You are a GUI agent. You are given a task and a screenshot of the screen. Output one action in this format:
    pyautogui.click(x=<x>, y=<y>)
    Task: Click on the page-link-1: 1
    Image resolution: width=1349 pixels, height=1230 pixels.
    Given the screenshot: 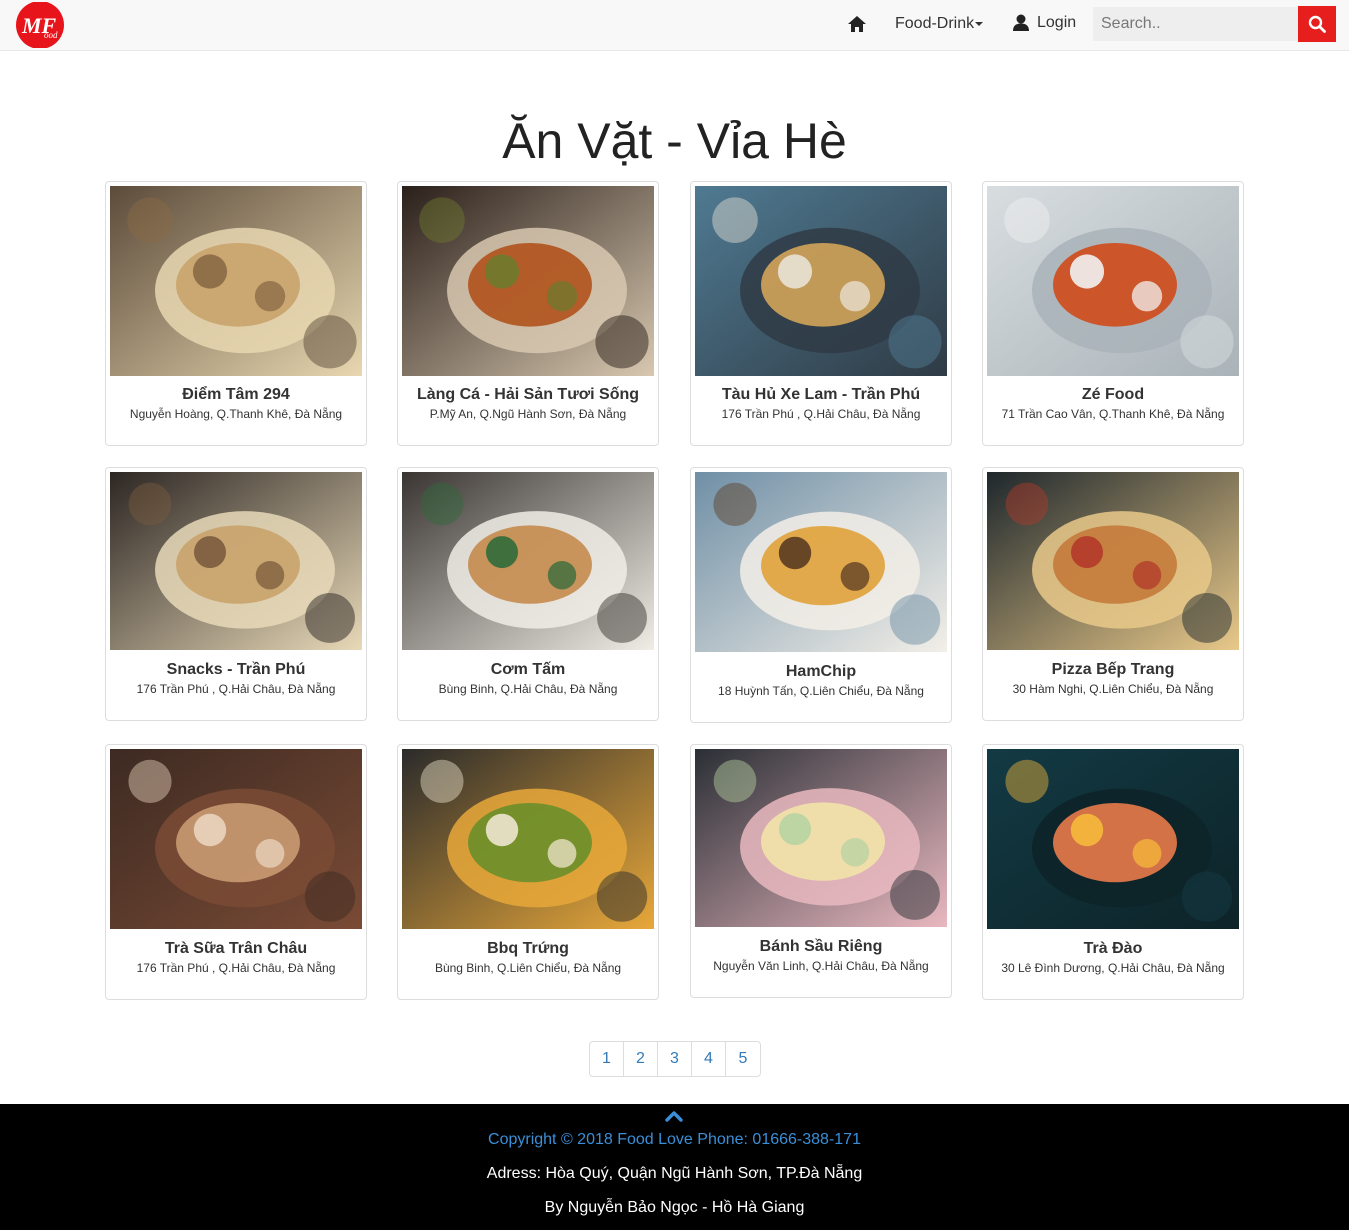 What is the action you would take?
    pyautogui.click(x=607, y=1059)
    